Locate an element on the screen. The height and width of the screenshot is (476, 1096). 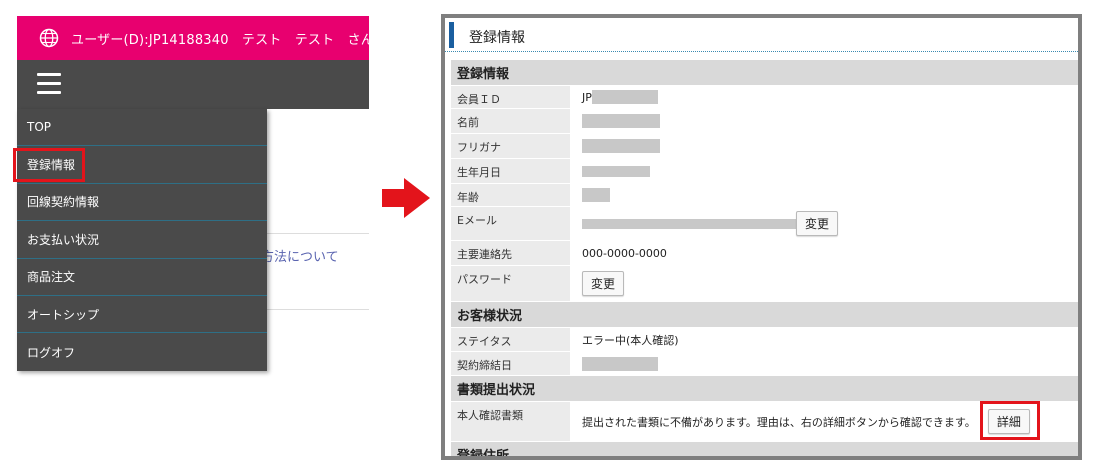
section-header-document-status: 書類提出状況 is located at coordinates (764, 389).